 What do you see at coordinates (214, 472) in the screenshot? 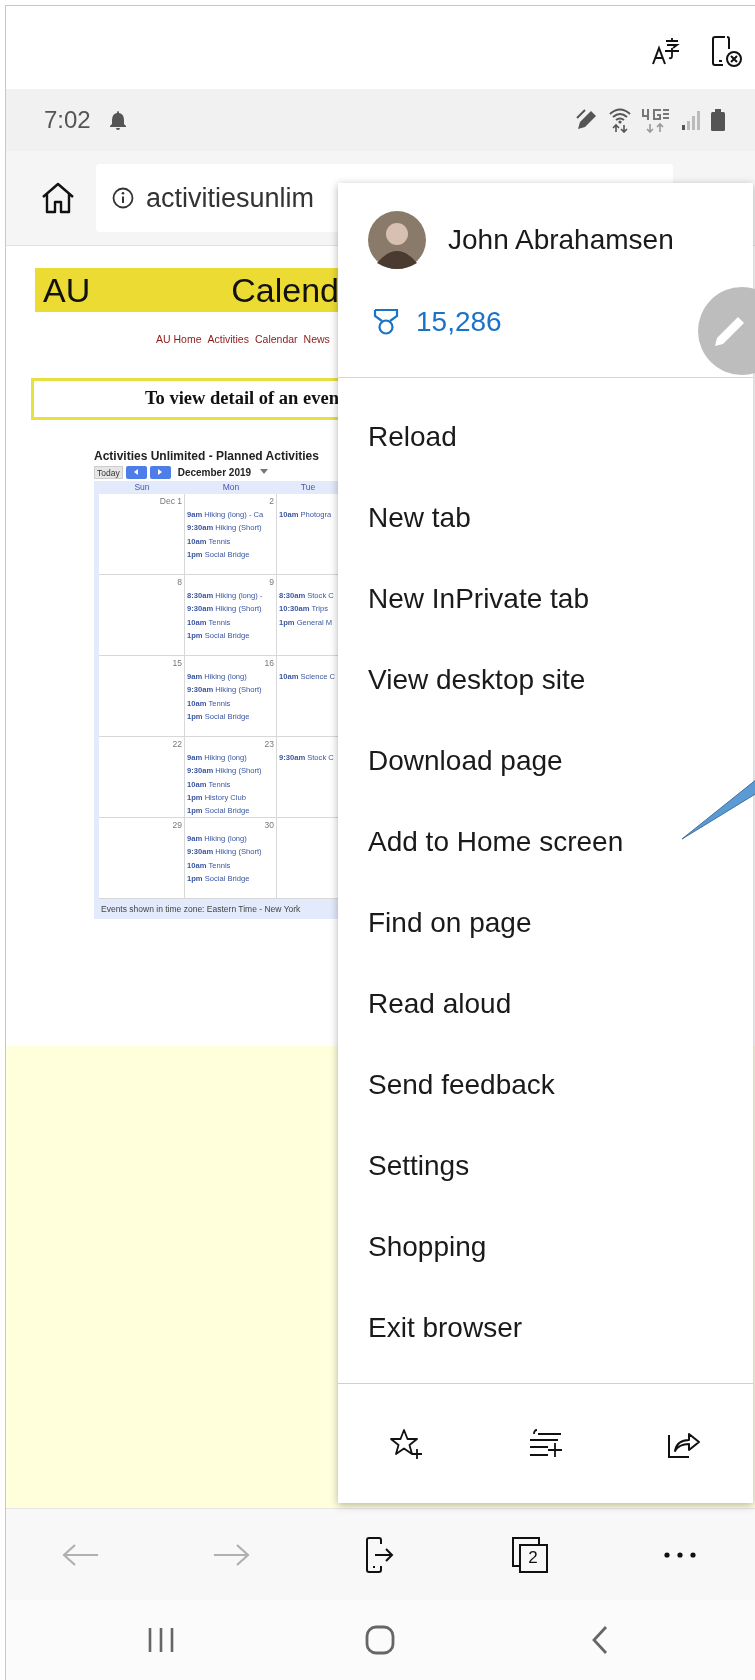
I see `month-label: December 2019` at bounding box center [214, 472].